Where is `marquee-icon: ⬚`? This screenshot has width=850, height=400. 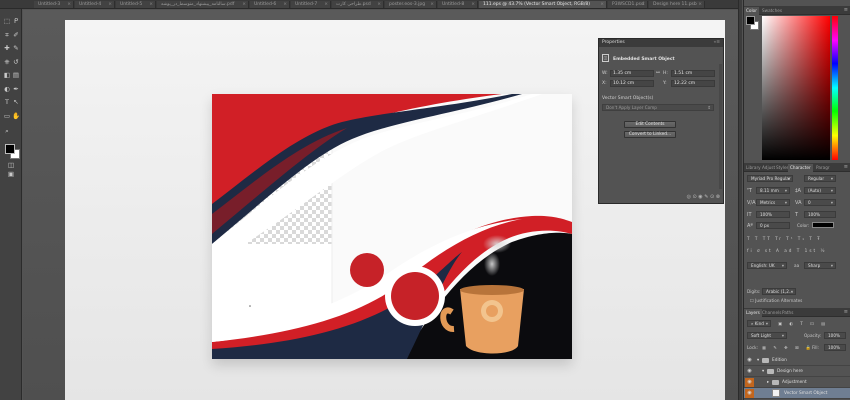
marquee-icon: ⬚ is located at coordinates (7, 21).